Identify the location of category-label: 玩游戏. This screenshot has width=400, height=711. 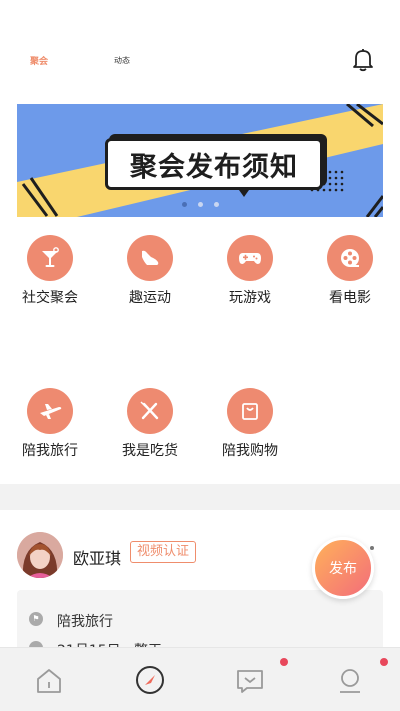
(250, 298).